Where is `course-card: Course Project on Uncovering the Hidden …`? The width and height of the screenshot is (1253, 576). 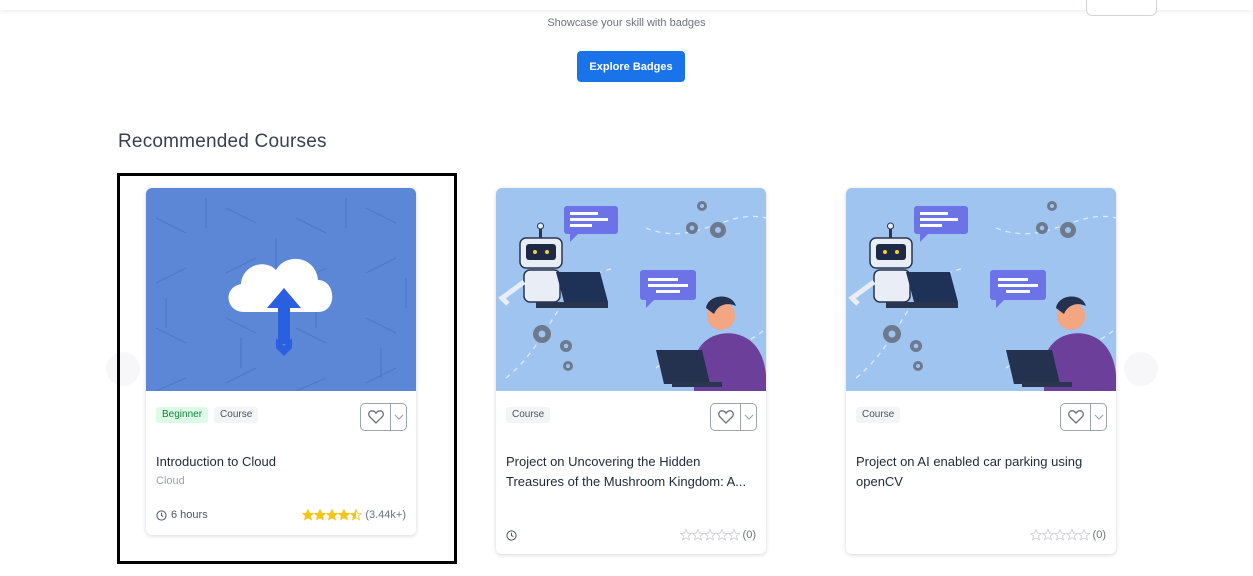 course-card: Course Project on Uncovering the Hidden … is located at coordinates (631, 371).